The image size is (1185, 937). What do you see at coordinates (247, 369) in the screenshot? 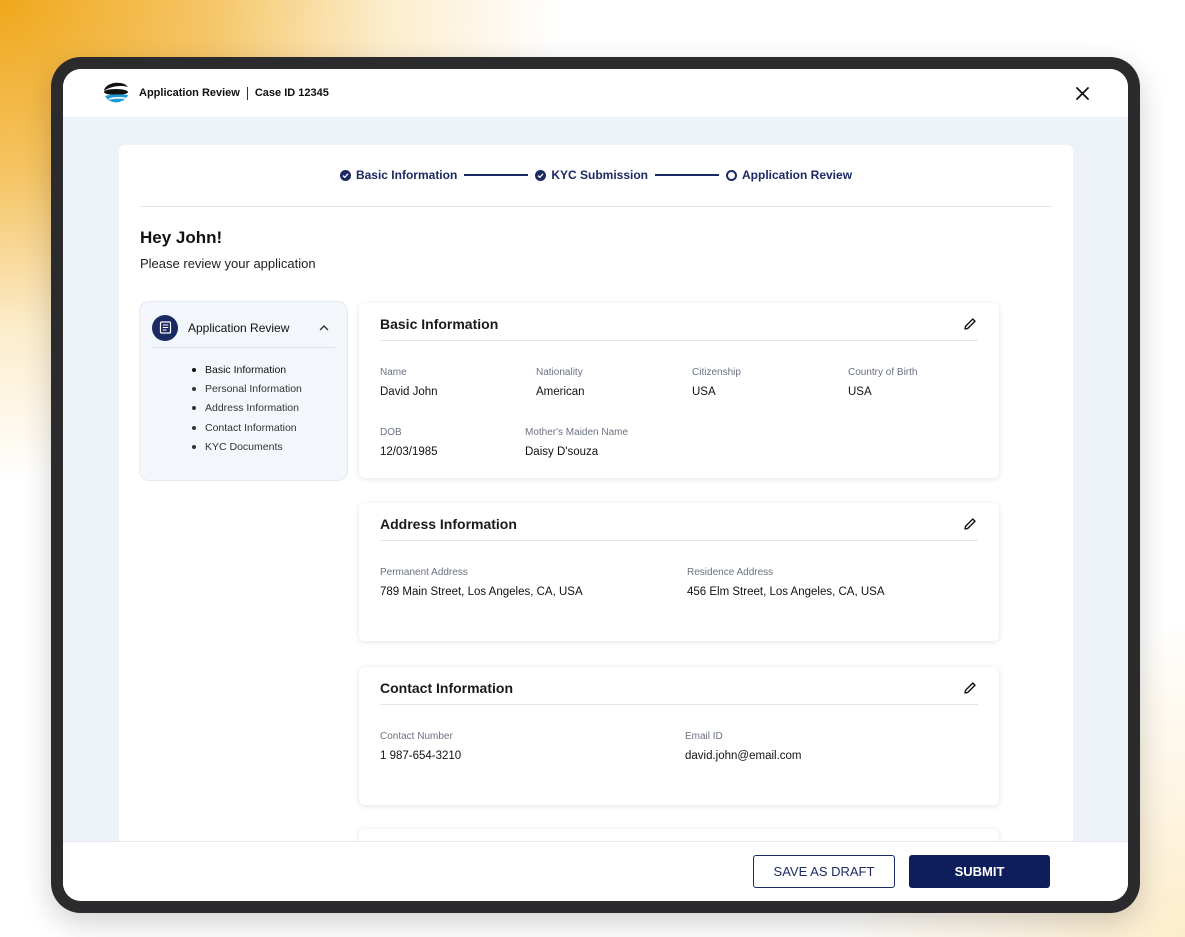
I see `sidebar-item-basic-information: Basic Information` at bounding box center [247, 369].